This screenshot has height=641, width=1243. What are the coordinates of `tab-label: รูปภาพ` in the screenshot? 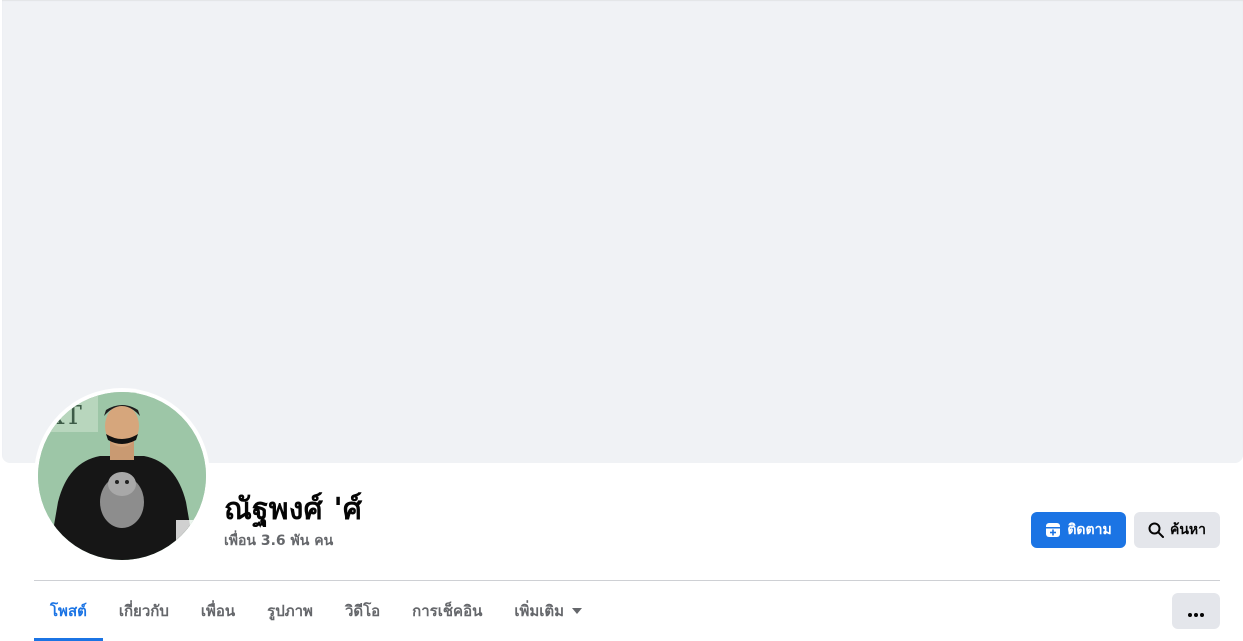 It's located at (290, 611).